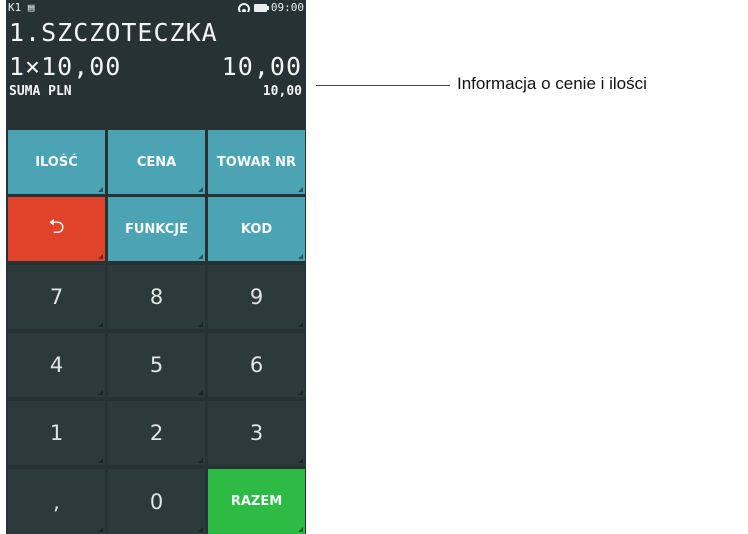 The width and height of the screenshot is (748, 534). What do you see at coordinates (243, 7) in the screenshot?
I see `wifi-icon` at bounding box center [243, 7].